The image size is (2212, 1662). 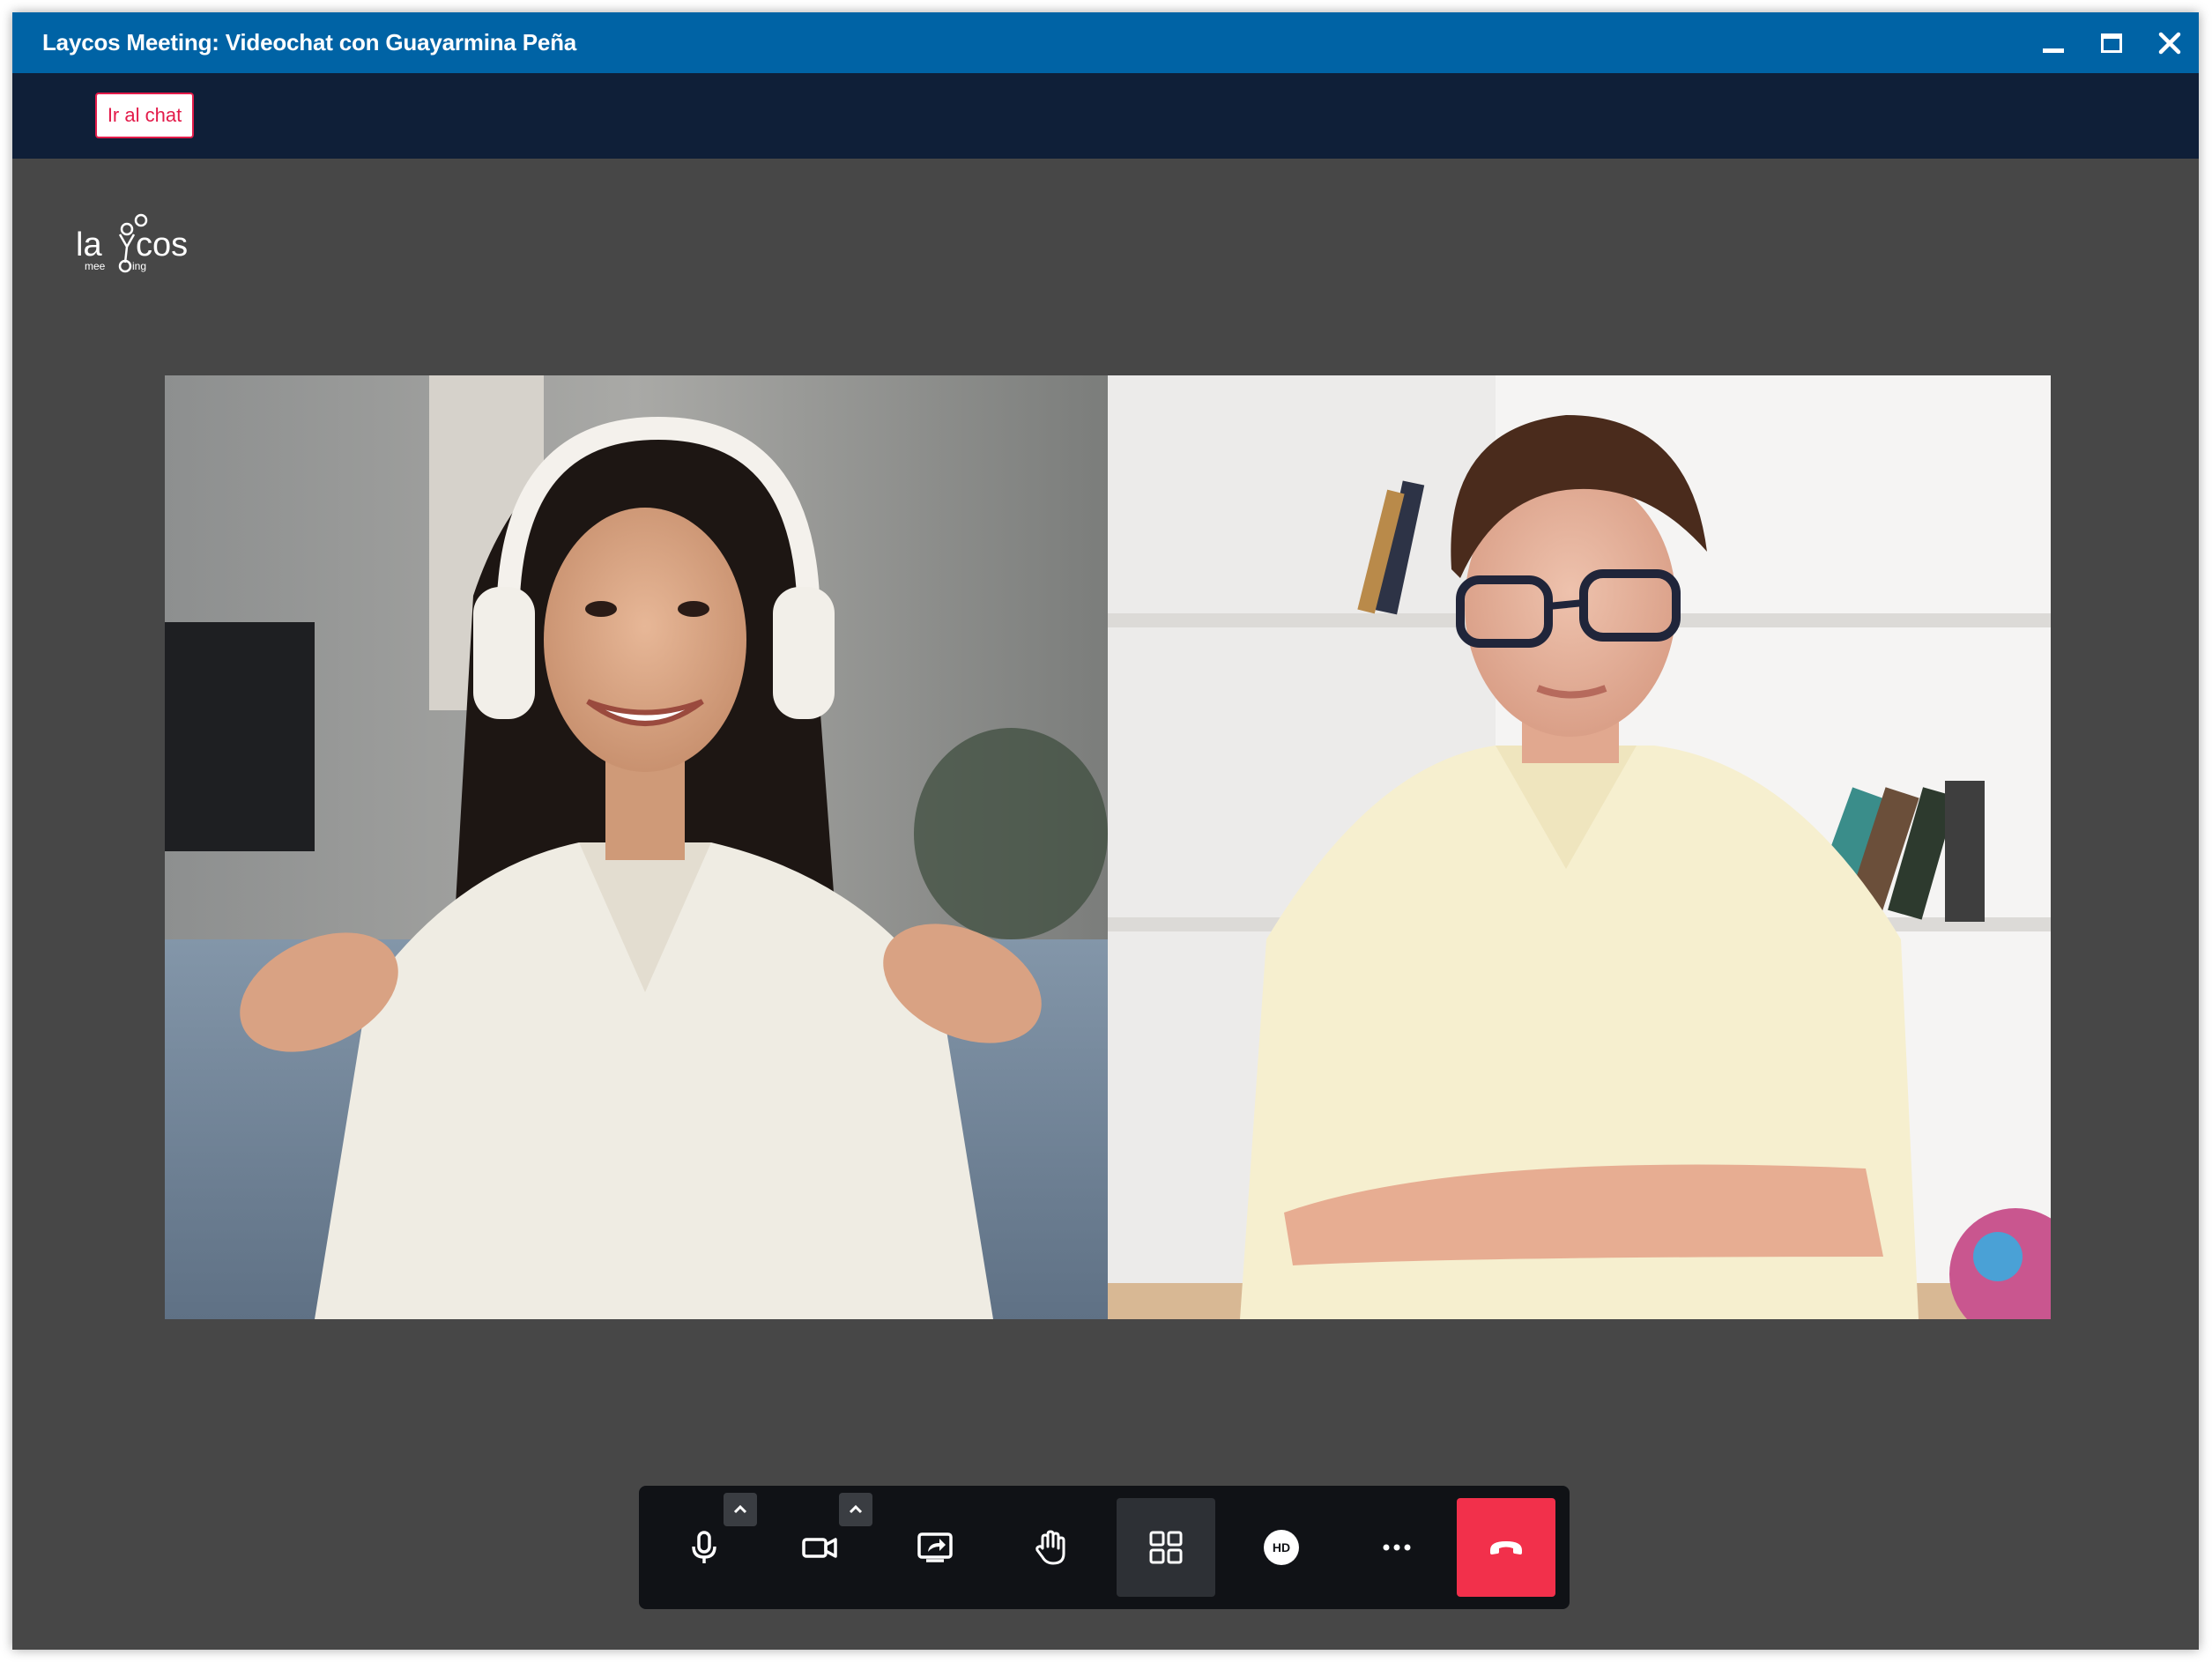 I want to click on more-options-button, so click(x=1397, y=1547).